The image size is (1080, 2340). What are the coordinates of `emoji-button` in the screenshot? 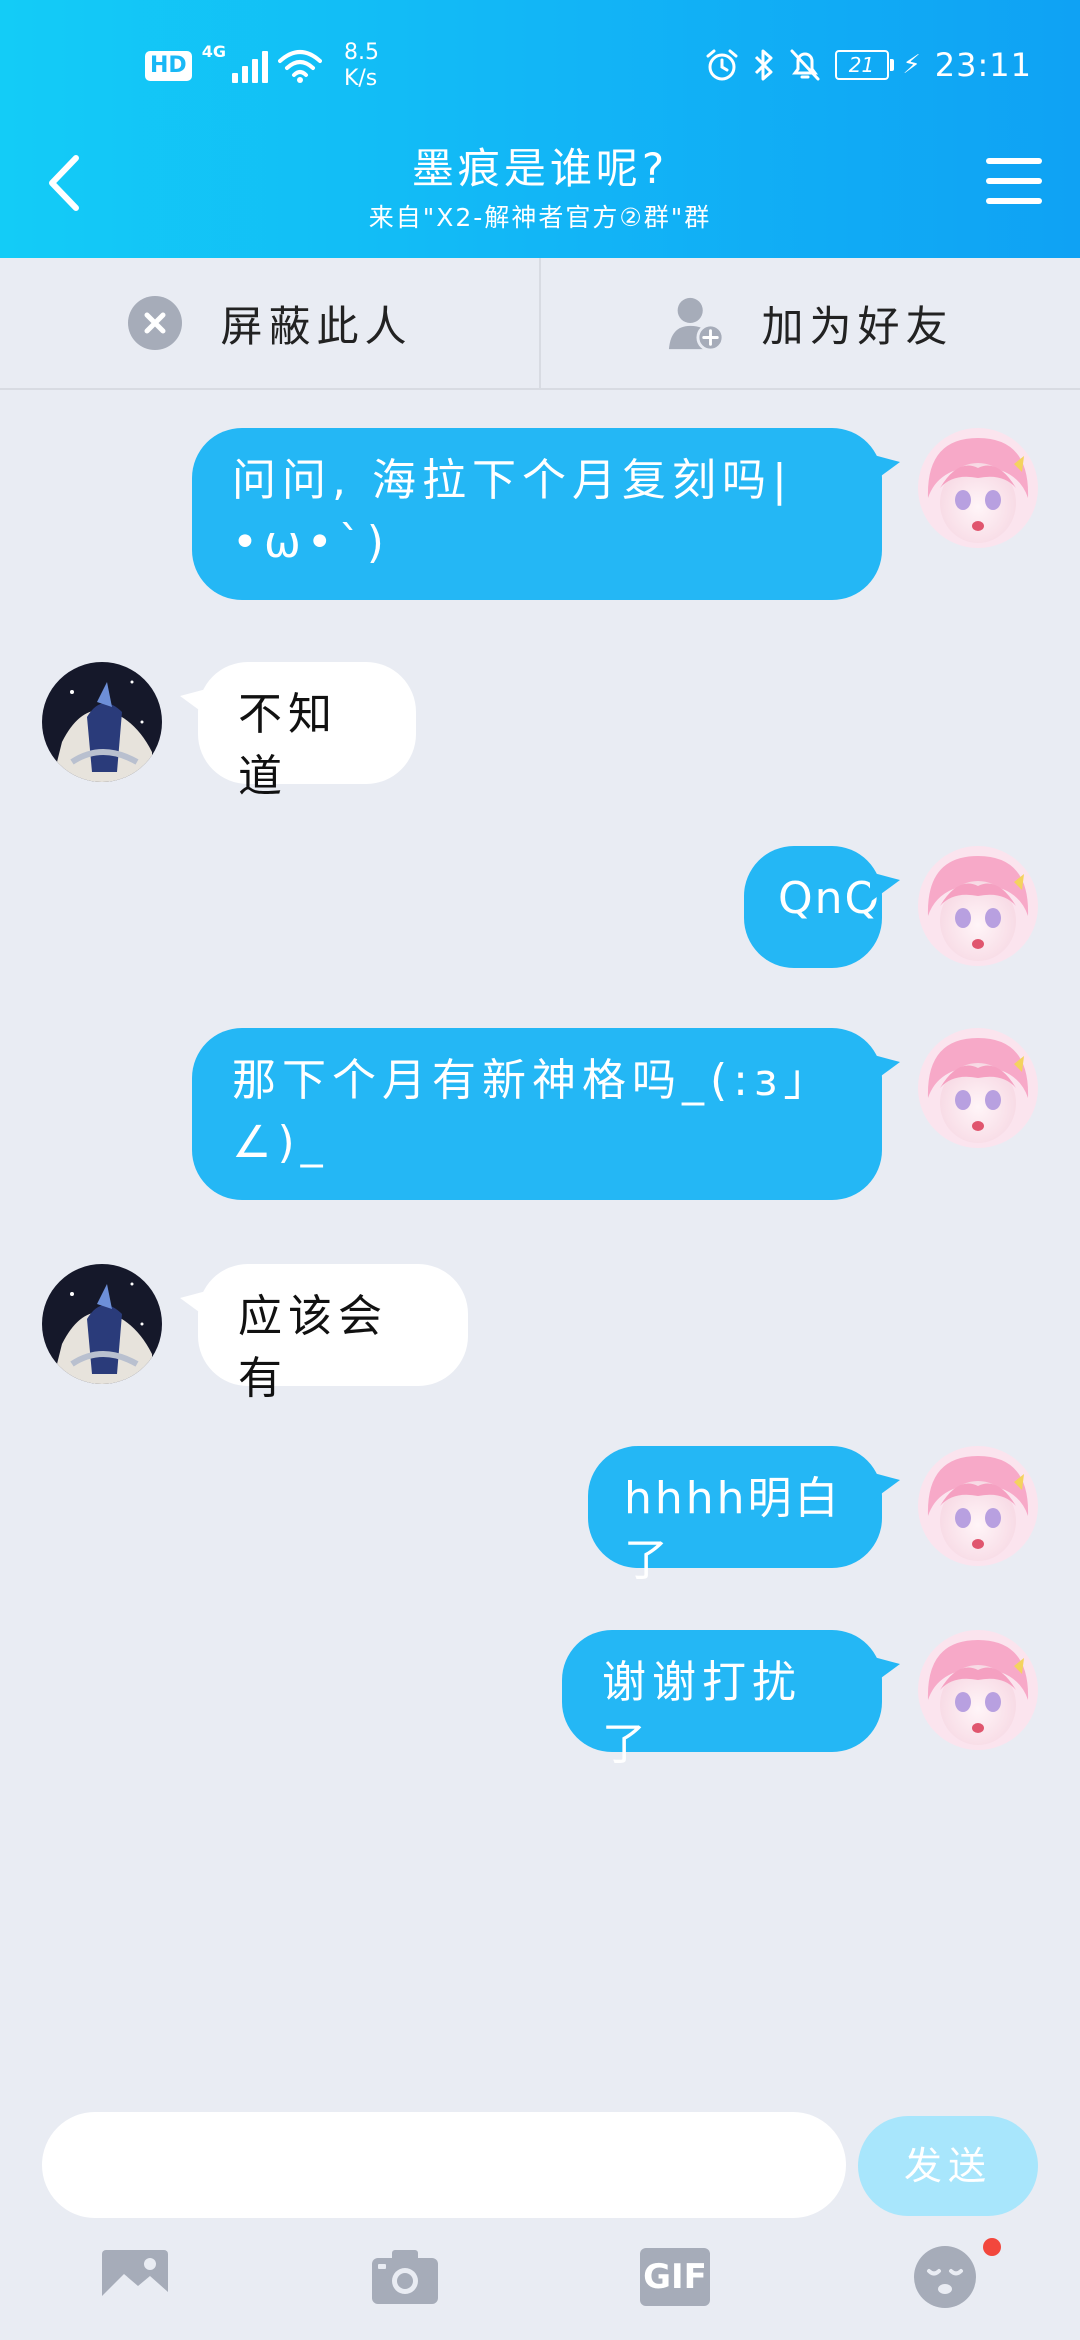 It's located at (945, 2277).